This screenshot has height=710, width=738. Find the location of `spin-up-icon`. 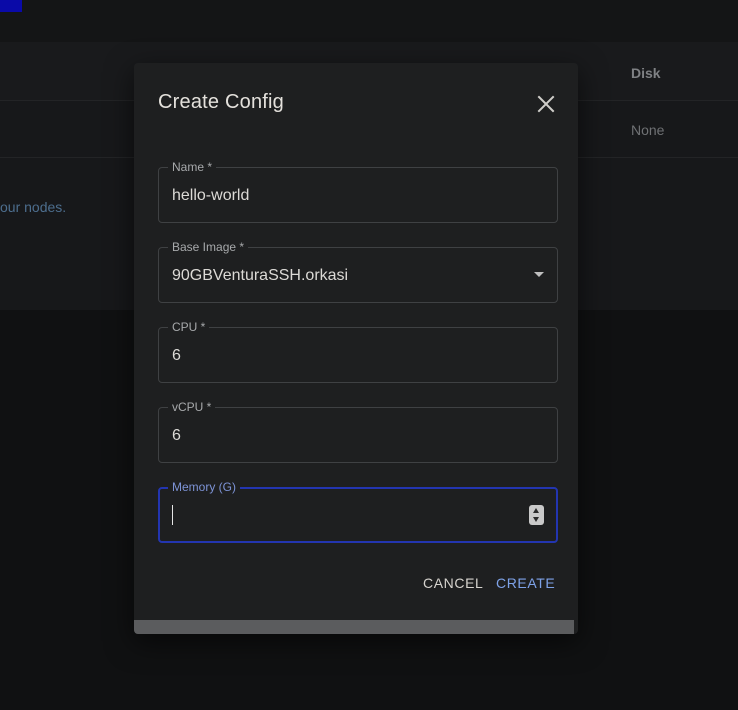

spin-up-icon is located at coordinates (536, 510).